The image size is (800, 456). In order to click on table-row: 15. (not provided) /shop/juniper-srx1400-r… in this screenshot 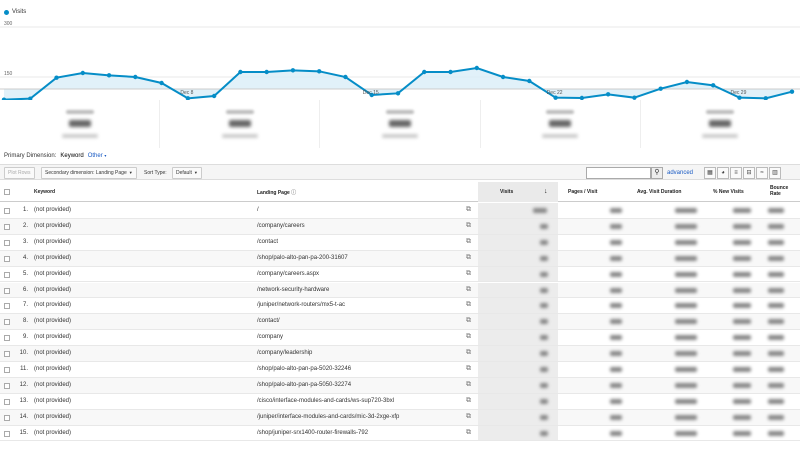, I will do `click(400, 433)`.